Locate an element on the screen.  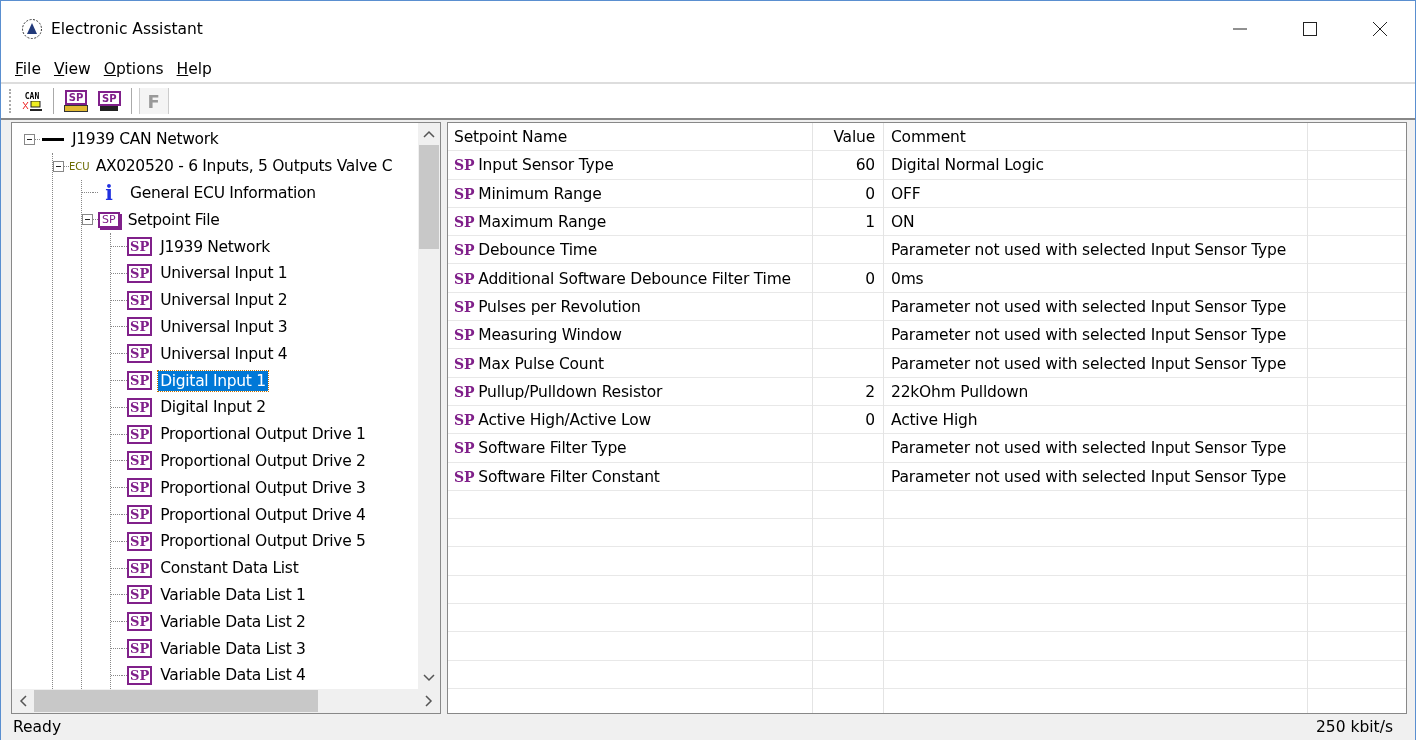
menu-item: Options is located at coordinates (133, 69).